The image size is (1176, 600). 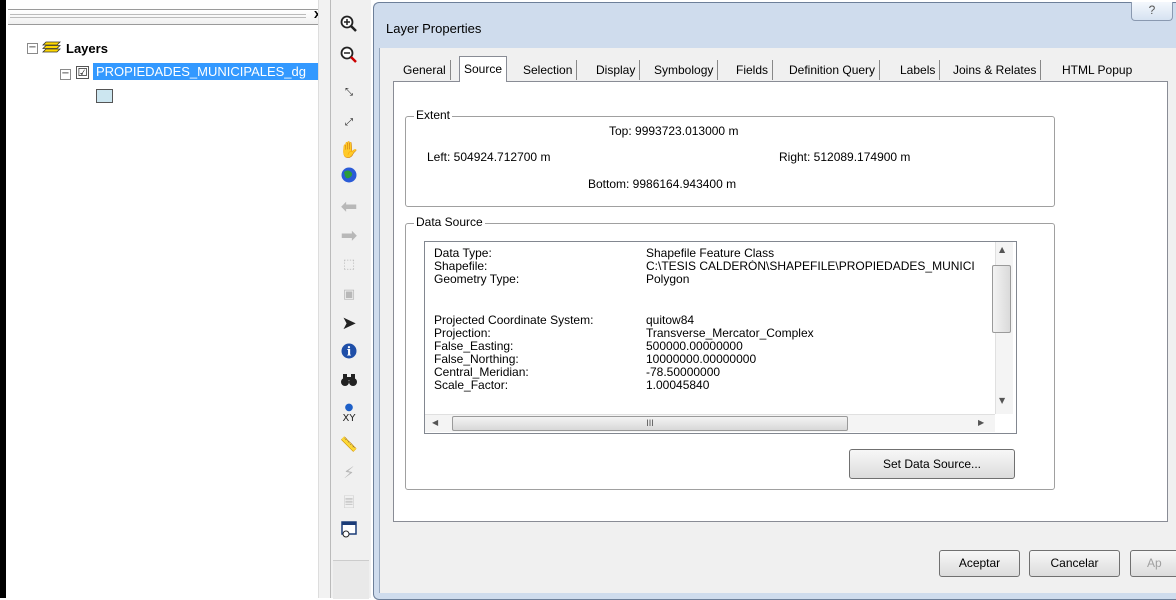 I want to click on zoom-out-icon, so click(x=349, y=57).